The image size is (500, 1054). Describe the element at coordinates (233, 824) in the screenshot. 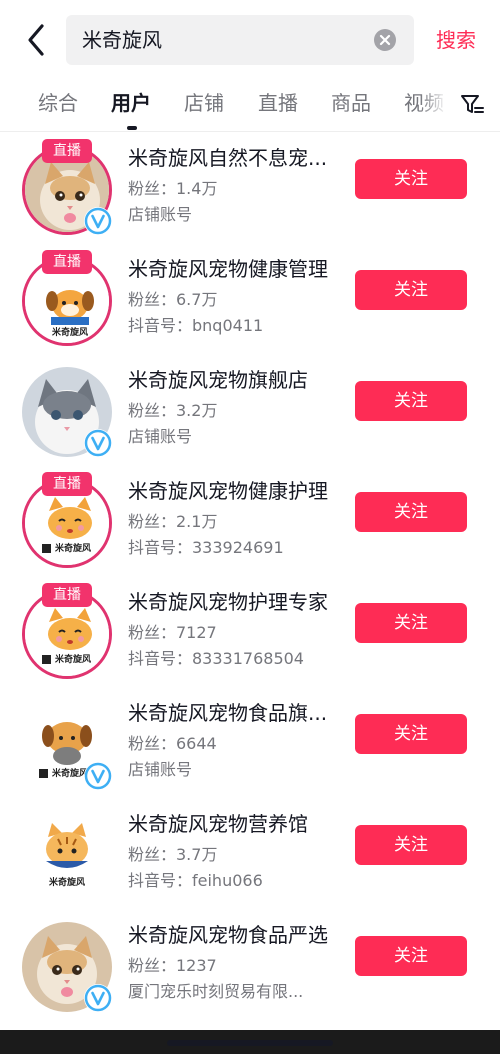

I see `user-name: 米奇旋风宠物营养馆` at that location.